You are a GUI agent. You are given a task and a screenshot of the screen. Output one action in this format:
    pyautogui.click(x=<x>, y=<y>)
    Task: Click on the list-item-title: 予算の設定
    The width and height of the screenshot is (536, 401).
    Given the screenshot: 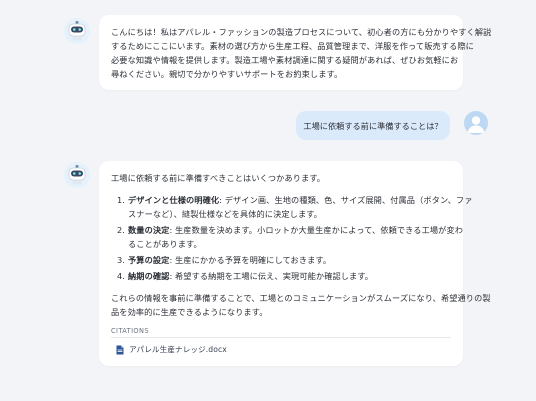 What is the action you would take?
    pyautogui.click(x=149, y=260)
    